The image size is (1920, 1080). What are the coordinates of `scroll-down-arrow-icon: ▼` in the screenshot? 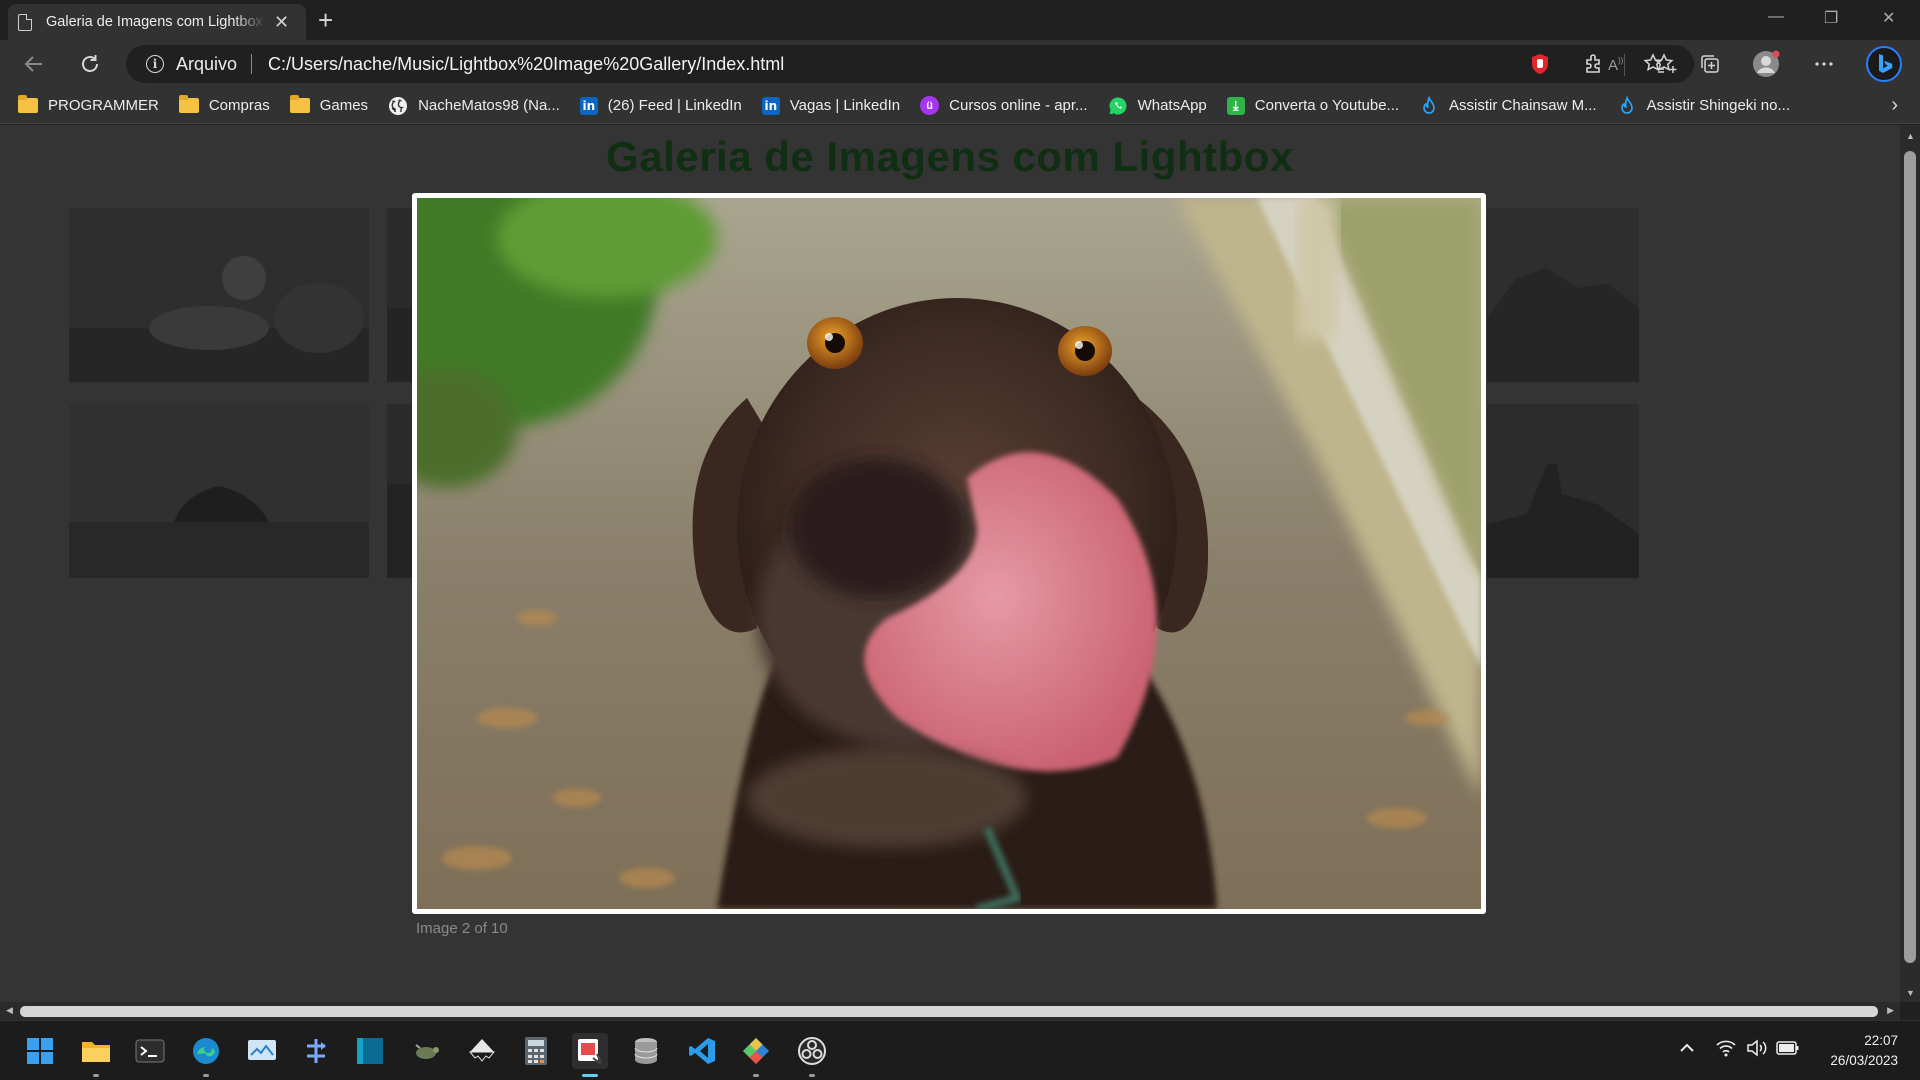 It's located at (1910, 993).